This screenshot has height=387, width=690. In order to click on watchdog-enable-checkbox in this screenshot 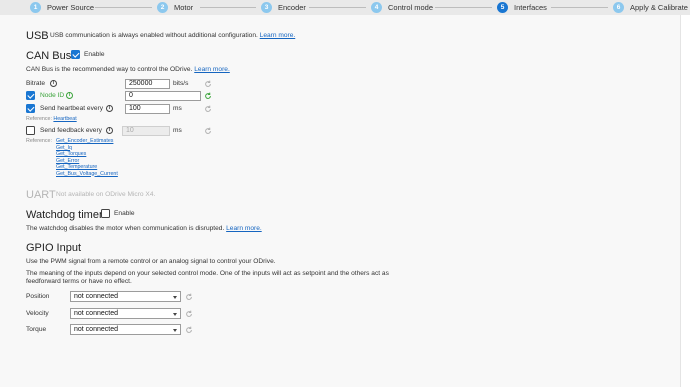, I will do `click(105, 213)`.